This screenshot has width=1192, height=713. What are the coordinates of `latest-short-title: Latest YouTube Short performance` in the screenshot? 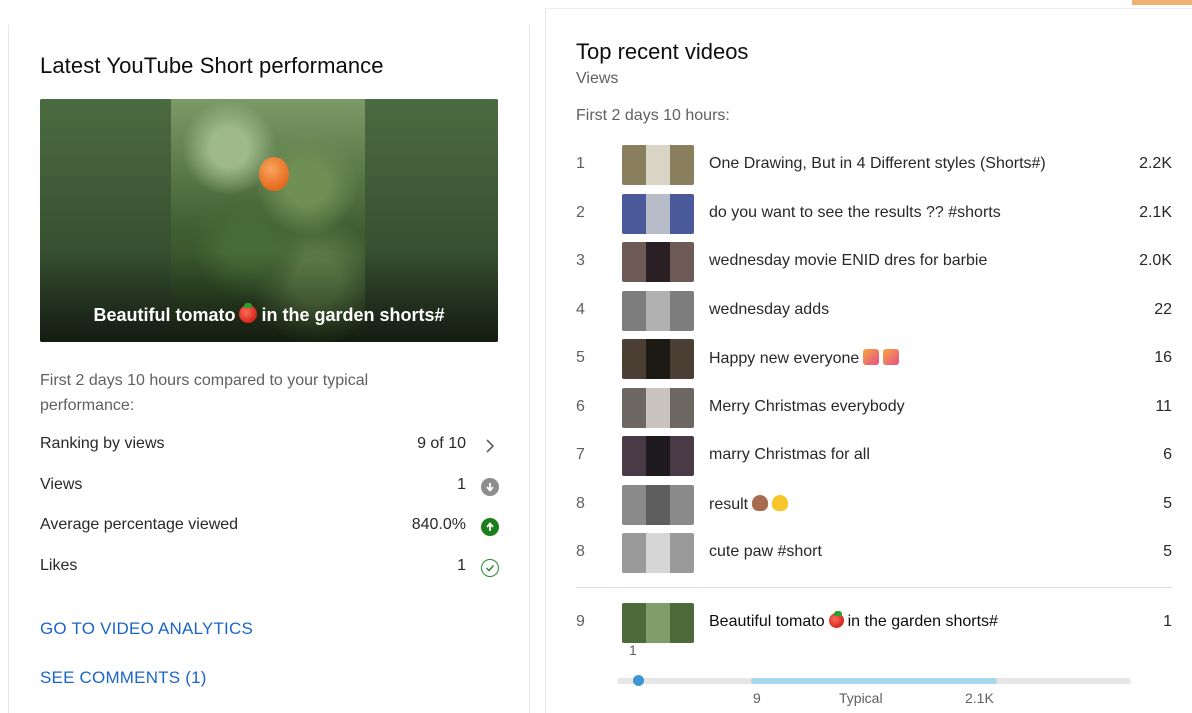 It's located at (212, 65).